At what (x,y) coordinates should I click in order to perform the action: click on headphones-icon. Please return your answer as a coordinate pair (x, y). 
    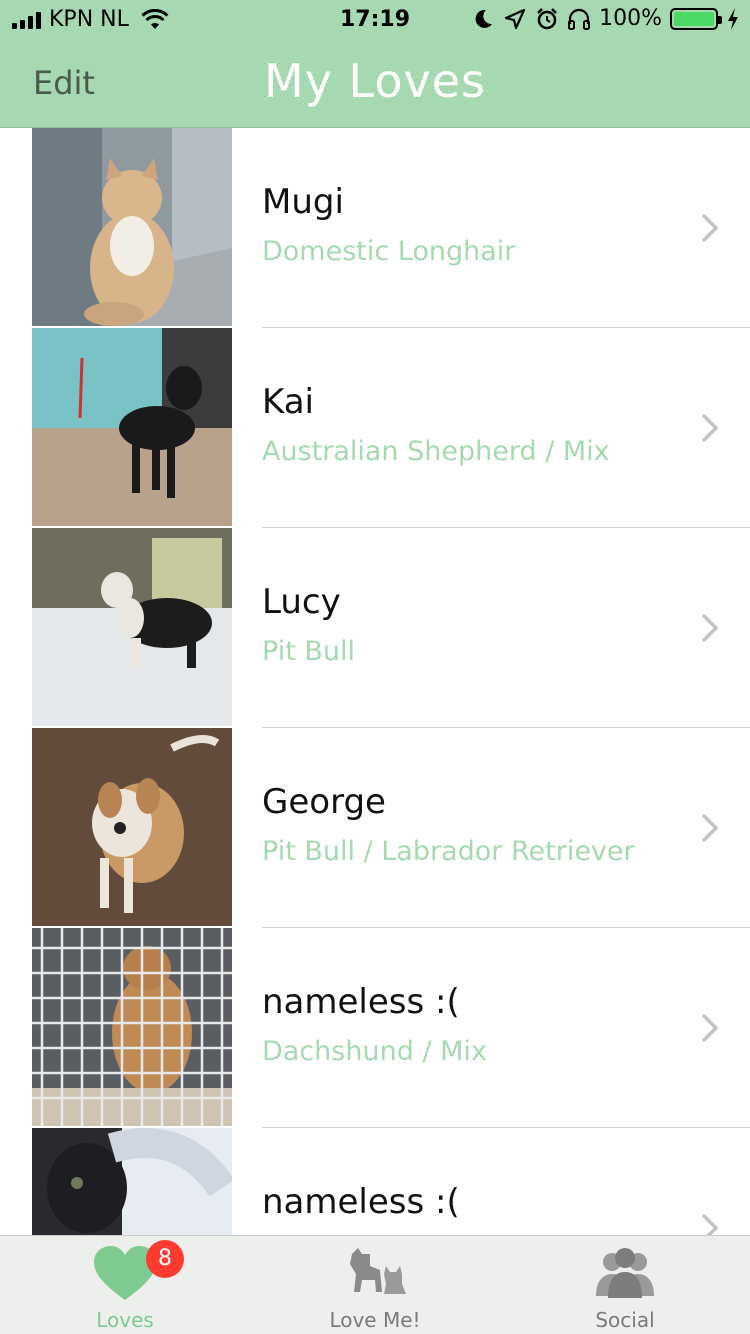
    Looking at the image, I should click on (579, 19).